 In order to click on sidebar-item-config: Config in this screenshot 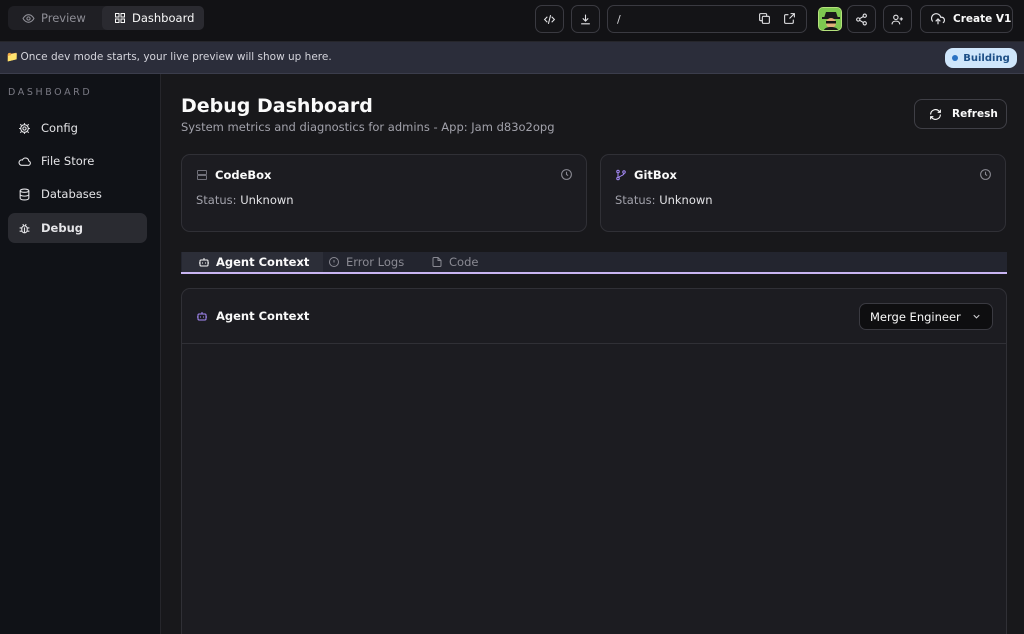, I will do `click(77, 128)`.